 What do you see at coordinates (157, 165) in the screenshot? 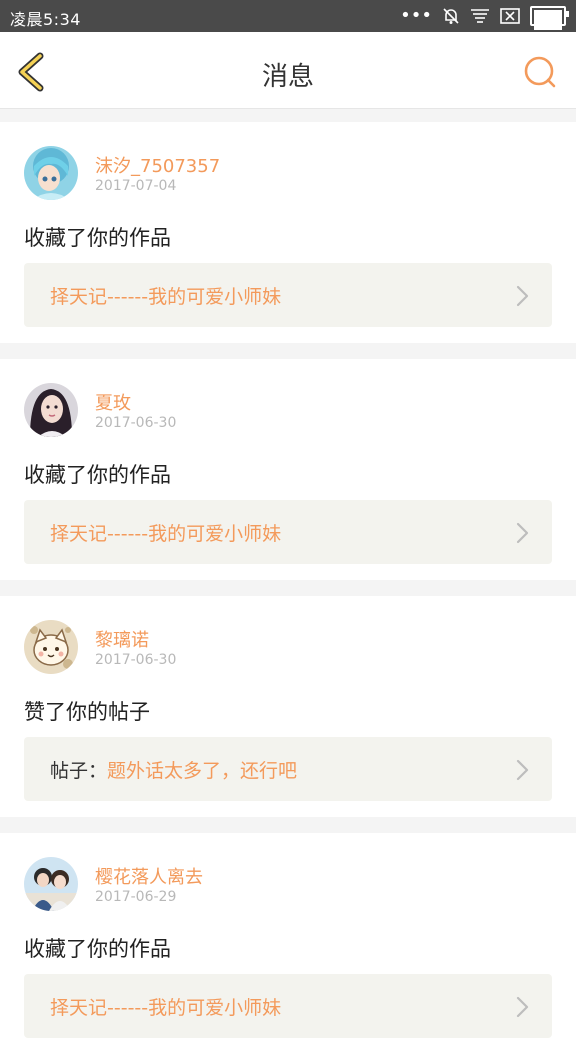
I see `user-name: 沫汐_7507357` at bounding box center [157, 165].